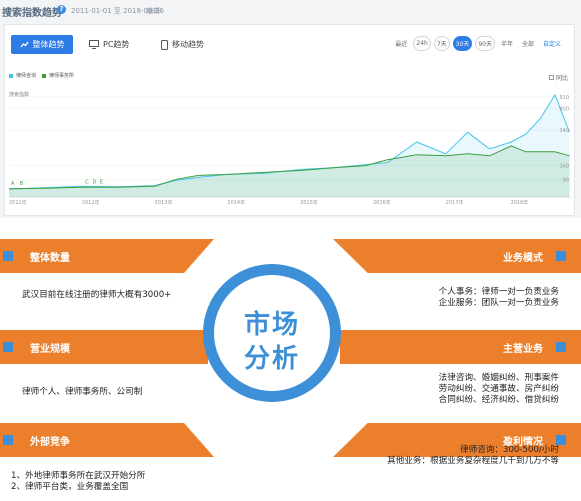 Image resolution: width=581 pixels, height=501 pixels. What do you see at coordinates (473, 461) in the screenshot?
I see `profit-line-2: 其他业务：根据业务复杂程度几千到几万不等` at bounding box center [473, 461].